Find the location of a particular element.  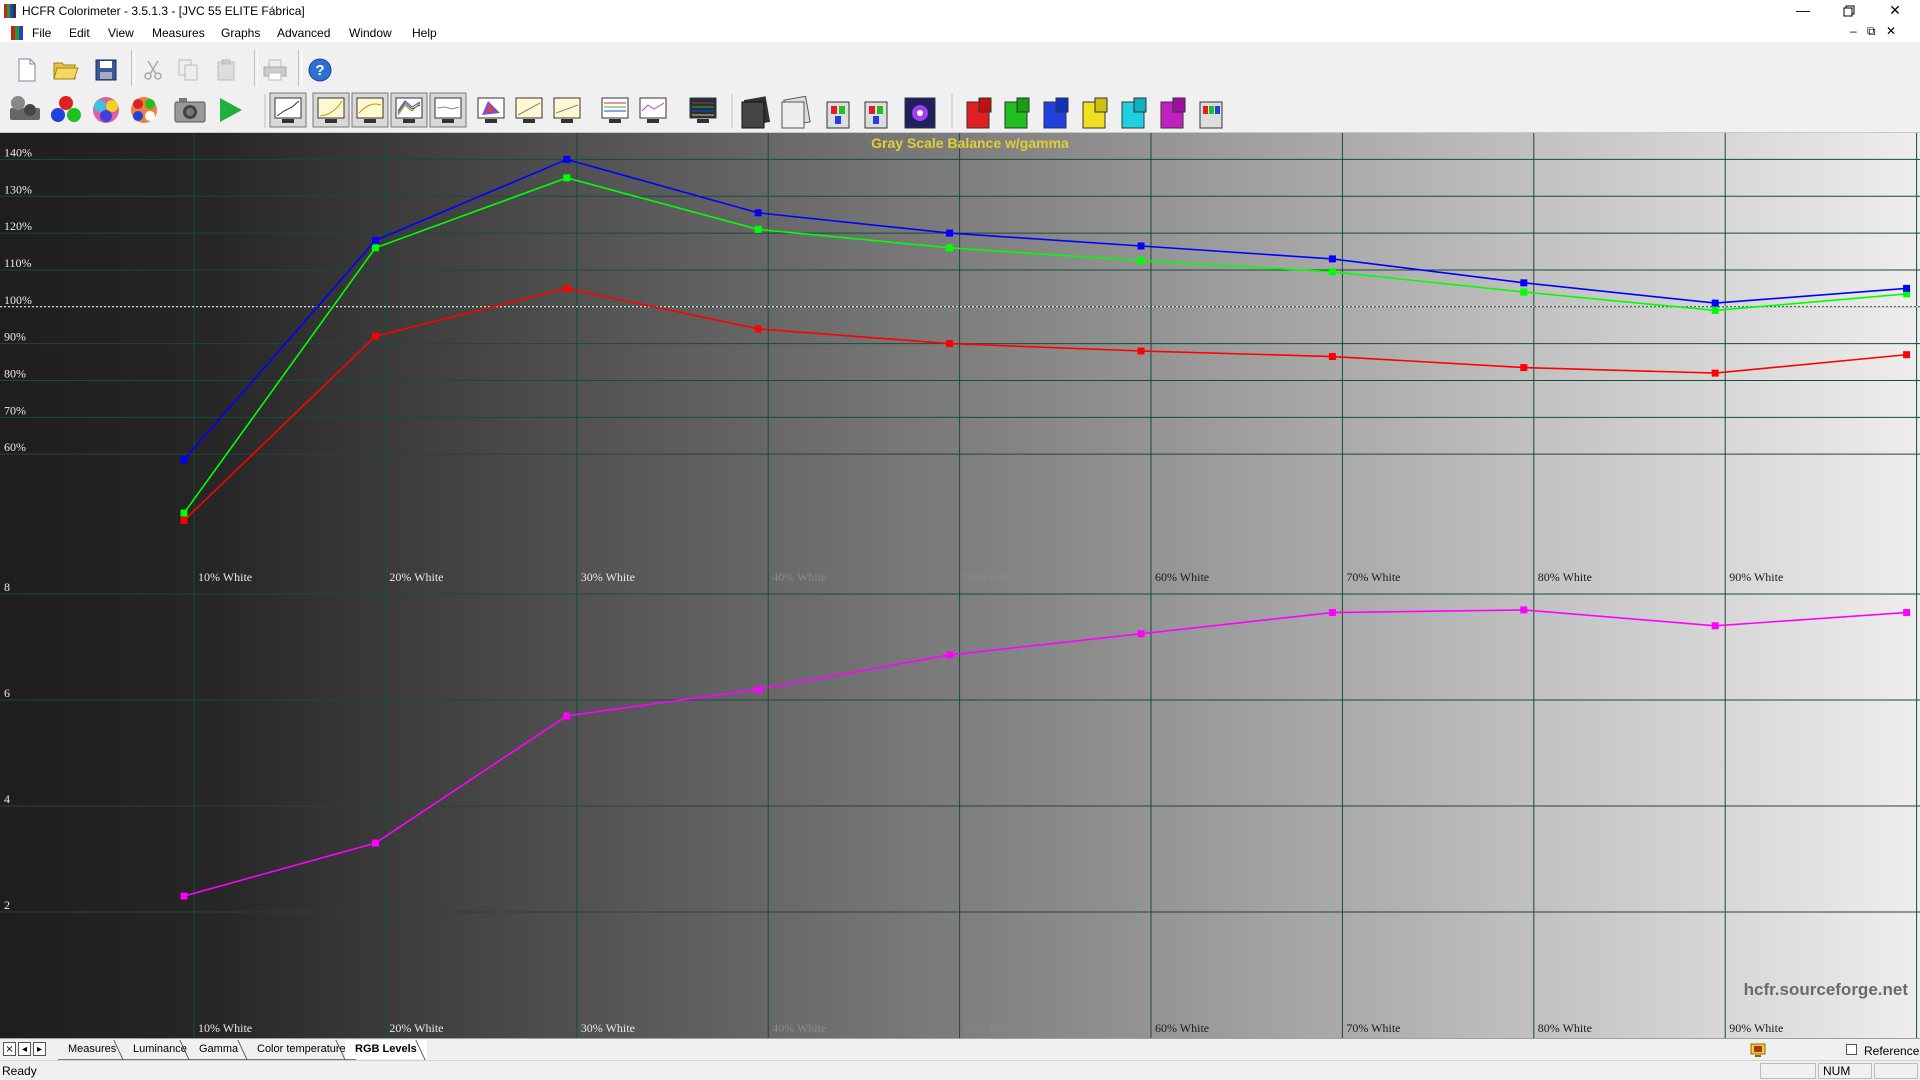

y-tick-label: 6 is located at coordinates (7, 693).